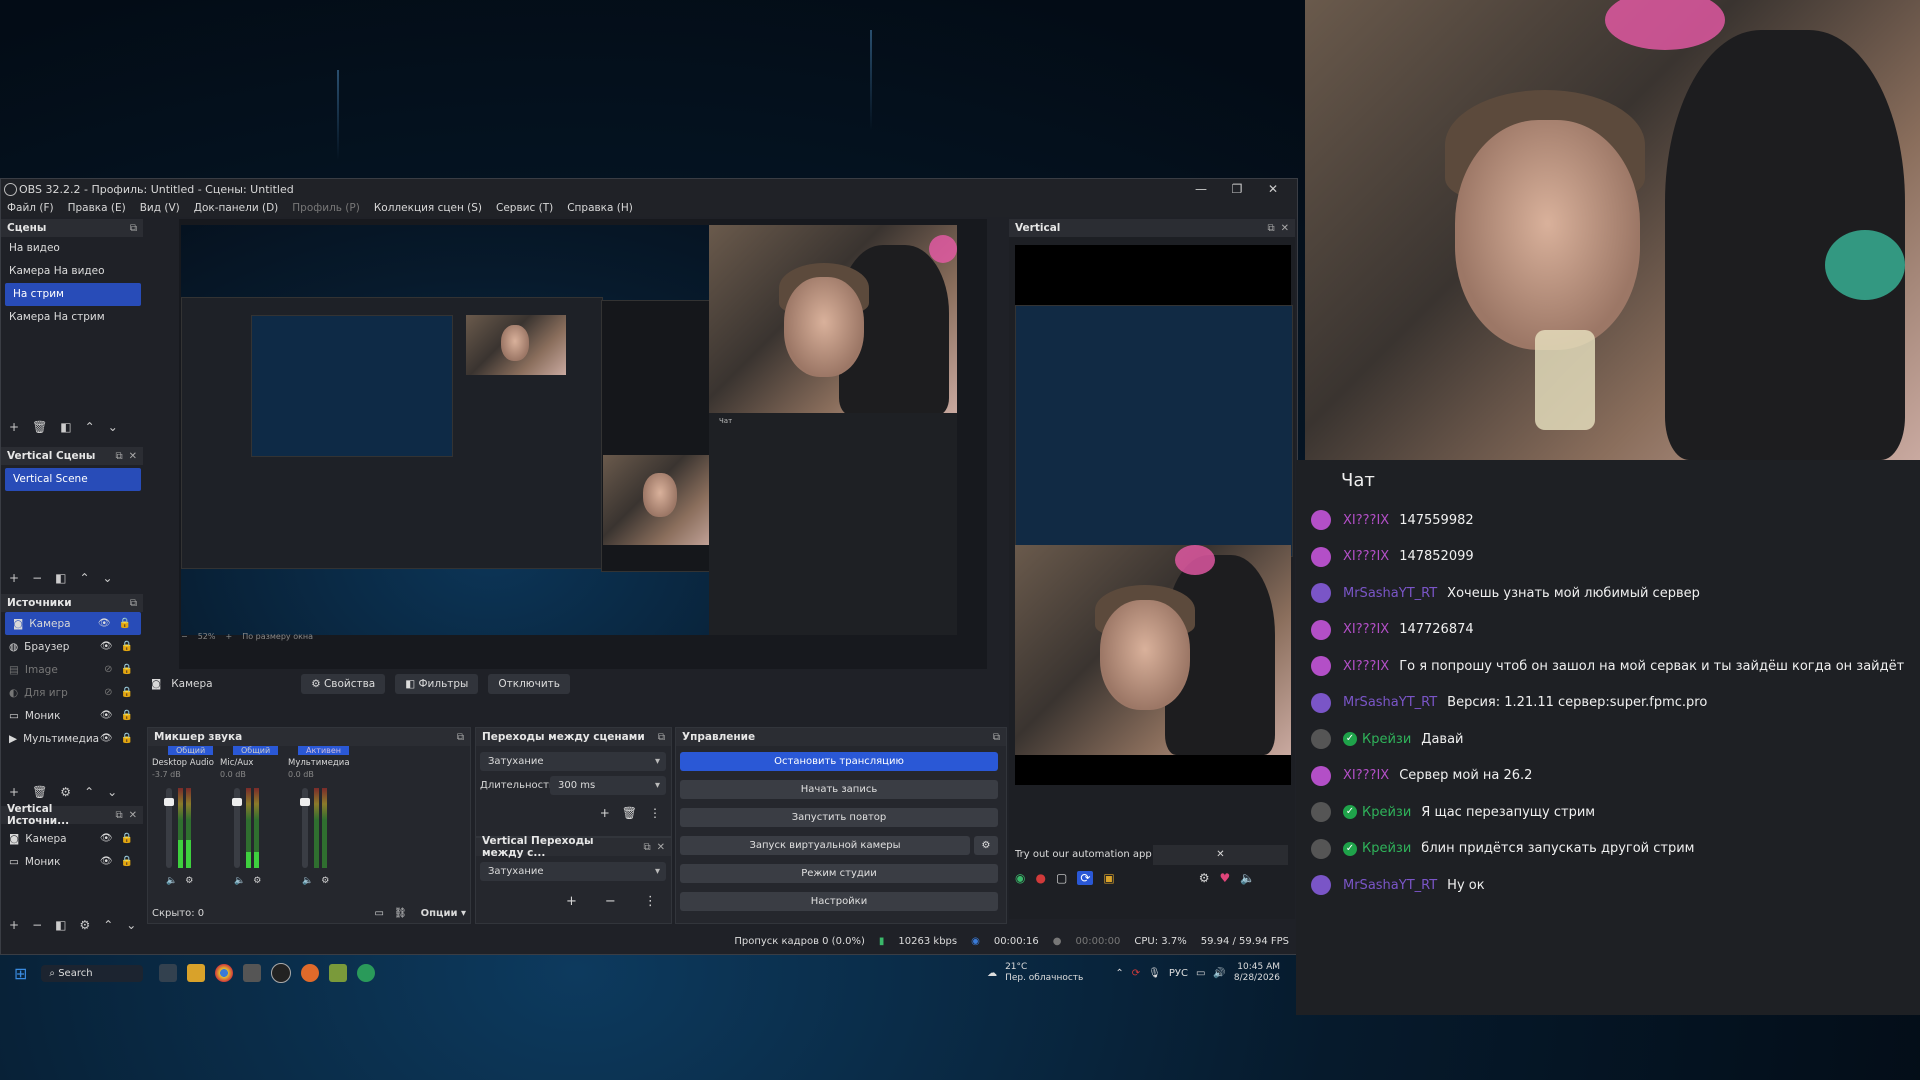 This screenshot has height=1080, width=1920. Describe the element at coordinates (324, 750) in the screenshot. I see `mixer-tab: Активен` at that location.